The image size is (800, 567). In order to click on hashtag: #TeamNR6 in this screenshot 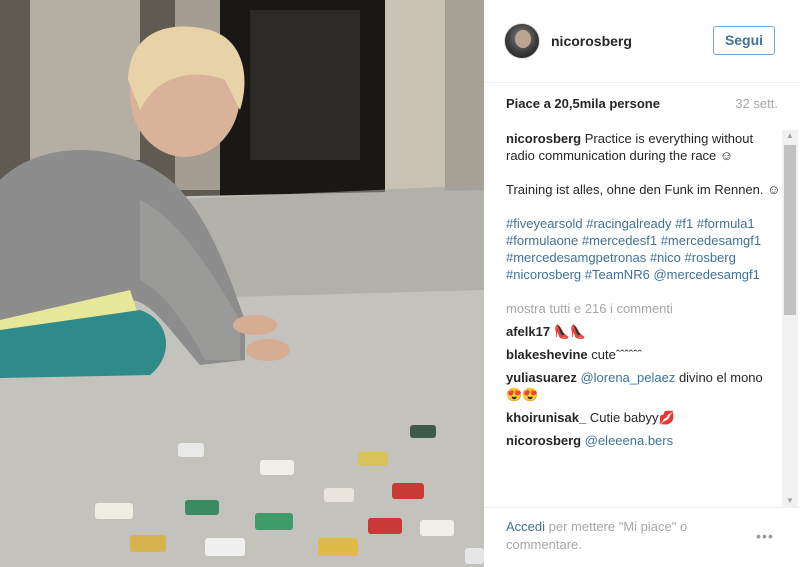, I will do `click(617, 274)`.